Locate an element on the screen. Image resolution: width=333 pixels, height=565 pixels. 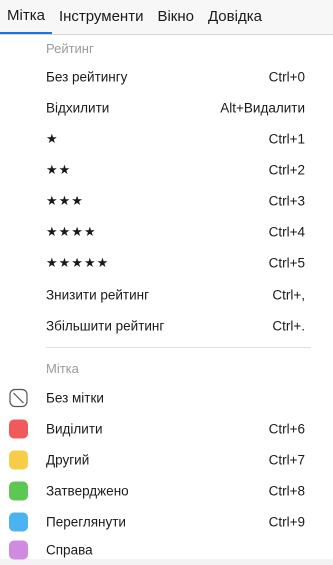
menu-item-label-select: Виділити Ctrl+6 is located at coordinates (166, 429).